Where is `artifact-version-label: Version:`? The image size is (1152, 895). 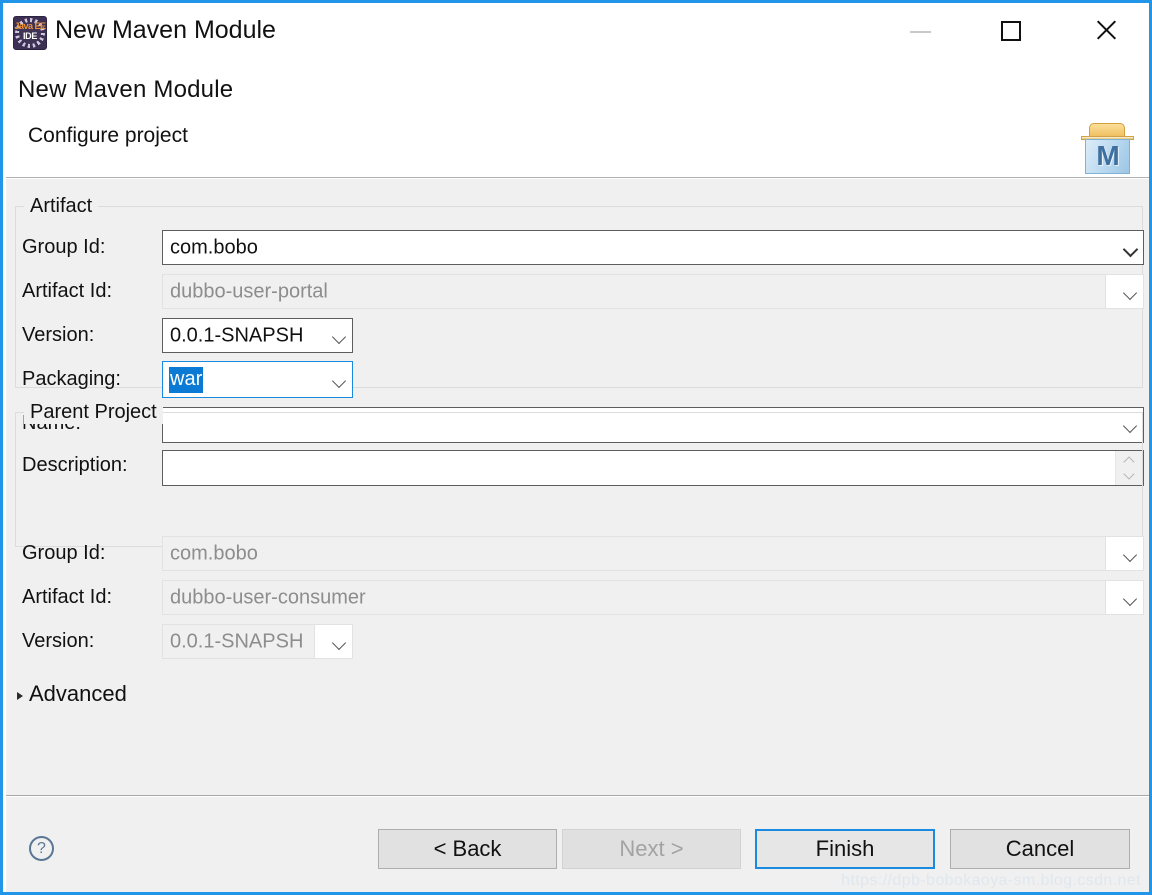 artifact-version-label: Version: is located at coordinates (58, 335).